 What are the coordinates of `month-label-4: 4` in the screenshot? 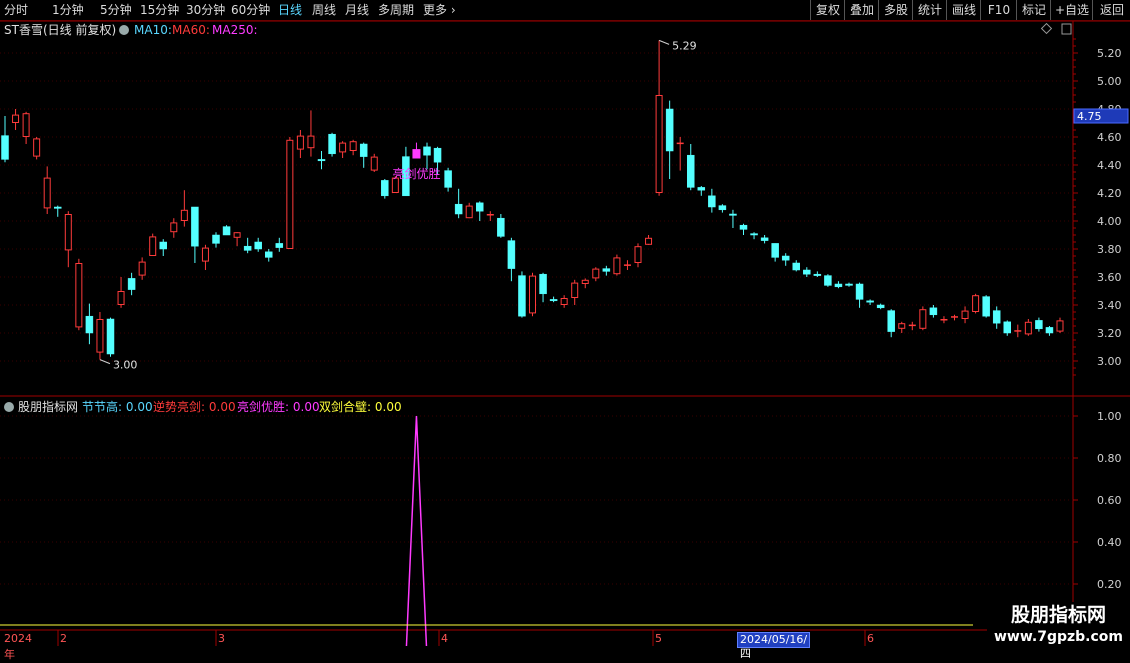 It's located at (444, 638).